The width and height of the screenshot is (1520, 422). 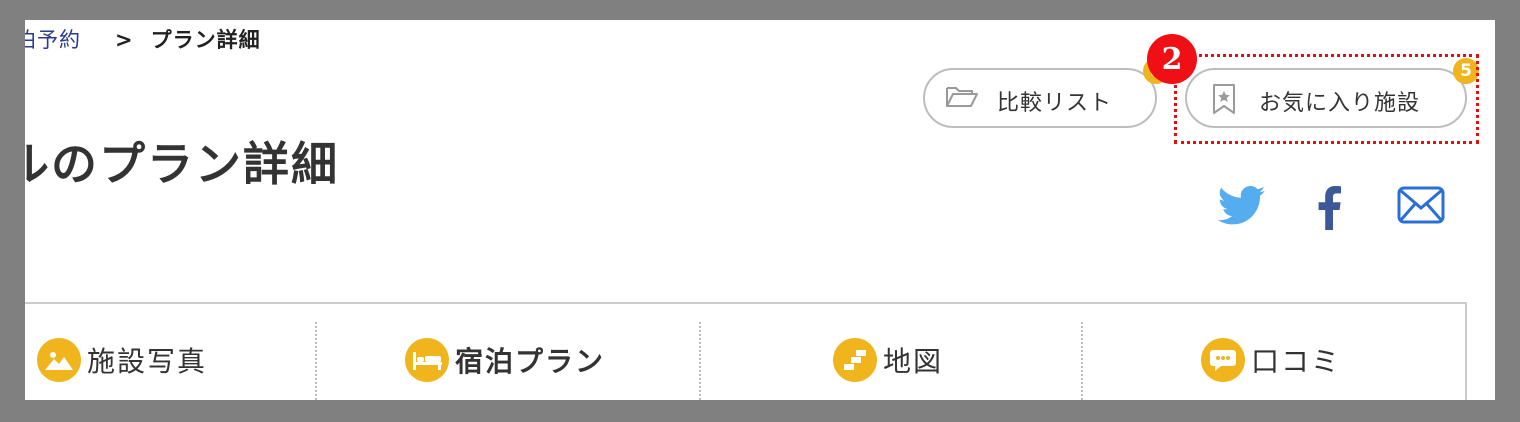 I want to click on twitter-icon, so click(x=1241, y=208).